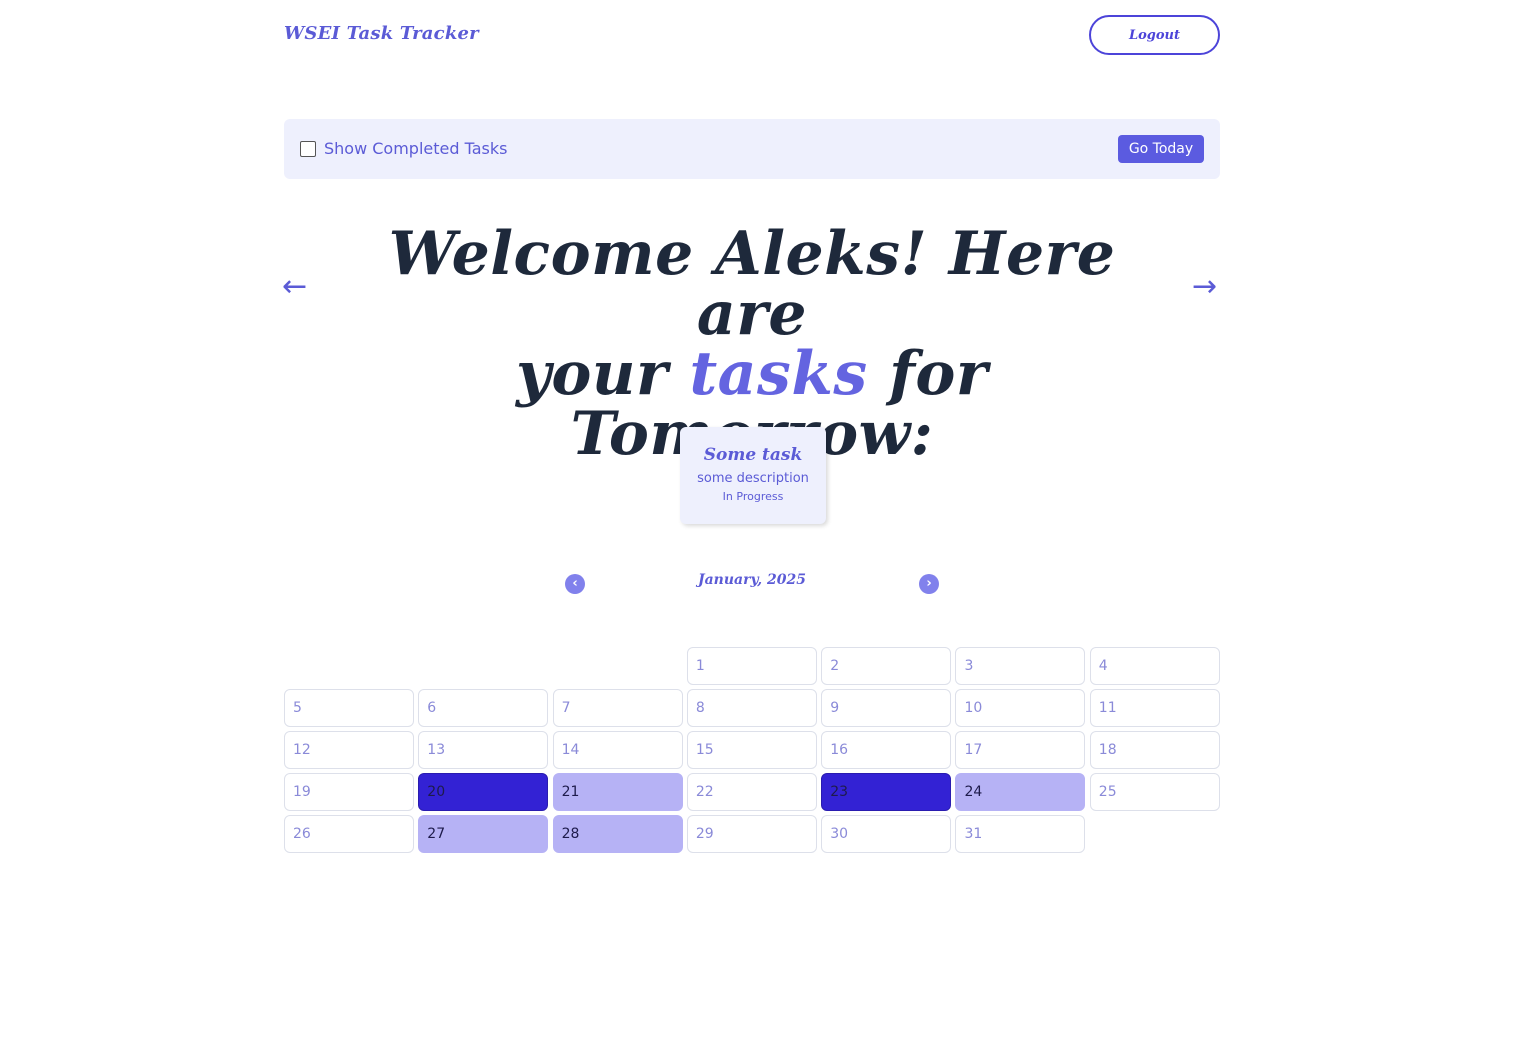  I want to click on task-description: some description, so click(753, 478).